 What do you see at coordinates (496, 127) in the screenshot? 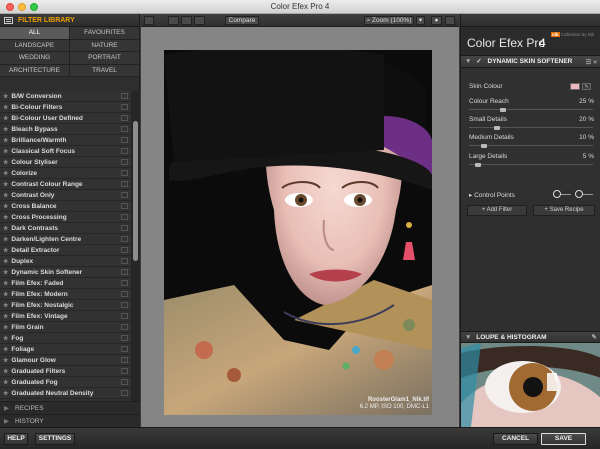
I see `small-details-knob` at bounding box center [496, 127].